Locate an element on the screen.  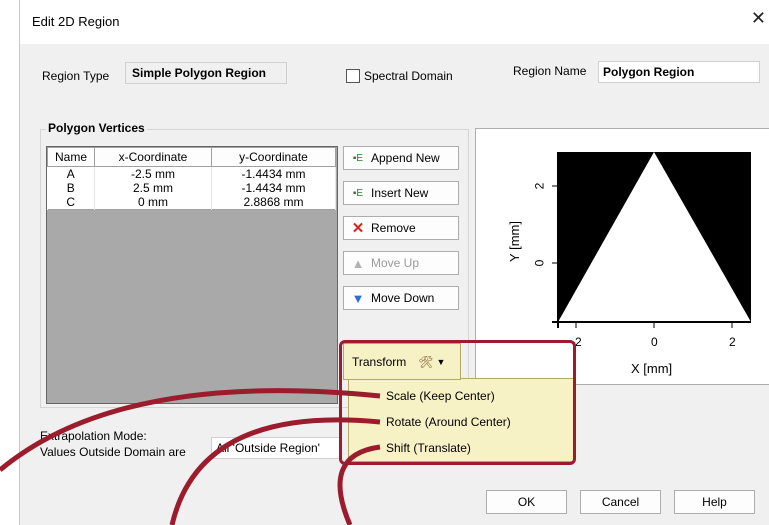
cell: B is located at coordinates (71, 188).